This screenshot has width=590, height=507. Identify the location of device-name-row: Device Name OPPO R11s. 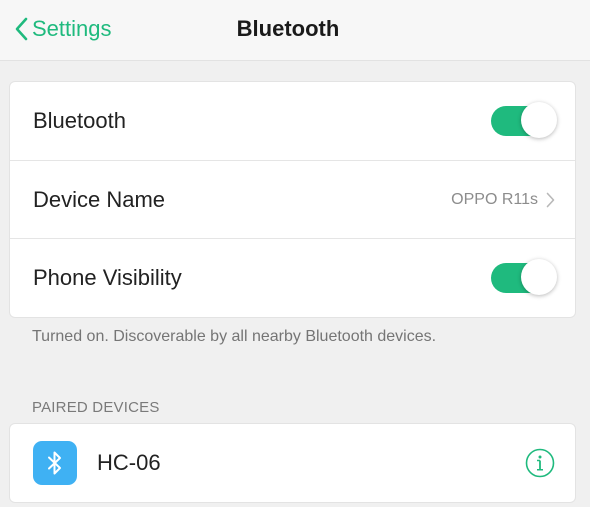
(292, 199).